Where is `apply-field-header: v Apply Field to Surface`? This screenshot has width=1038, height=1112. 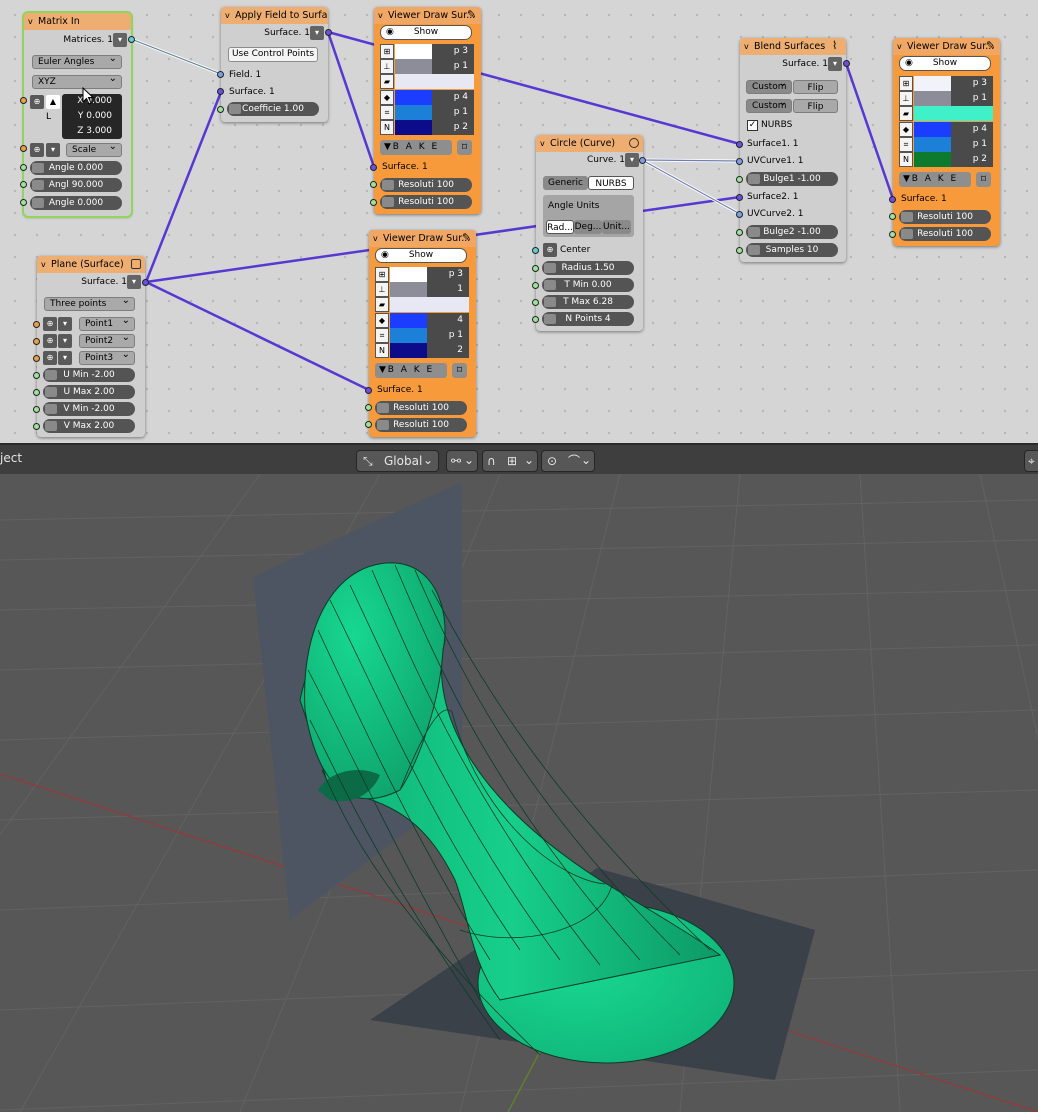 apply-field-header: v Apply Field to Surface is located at coordinates (274, 15).